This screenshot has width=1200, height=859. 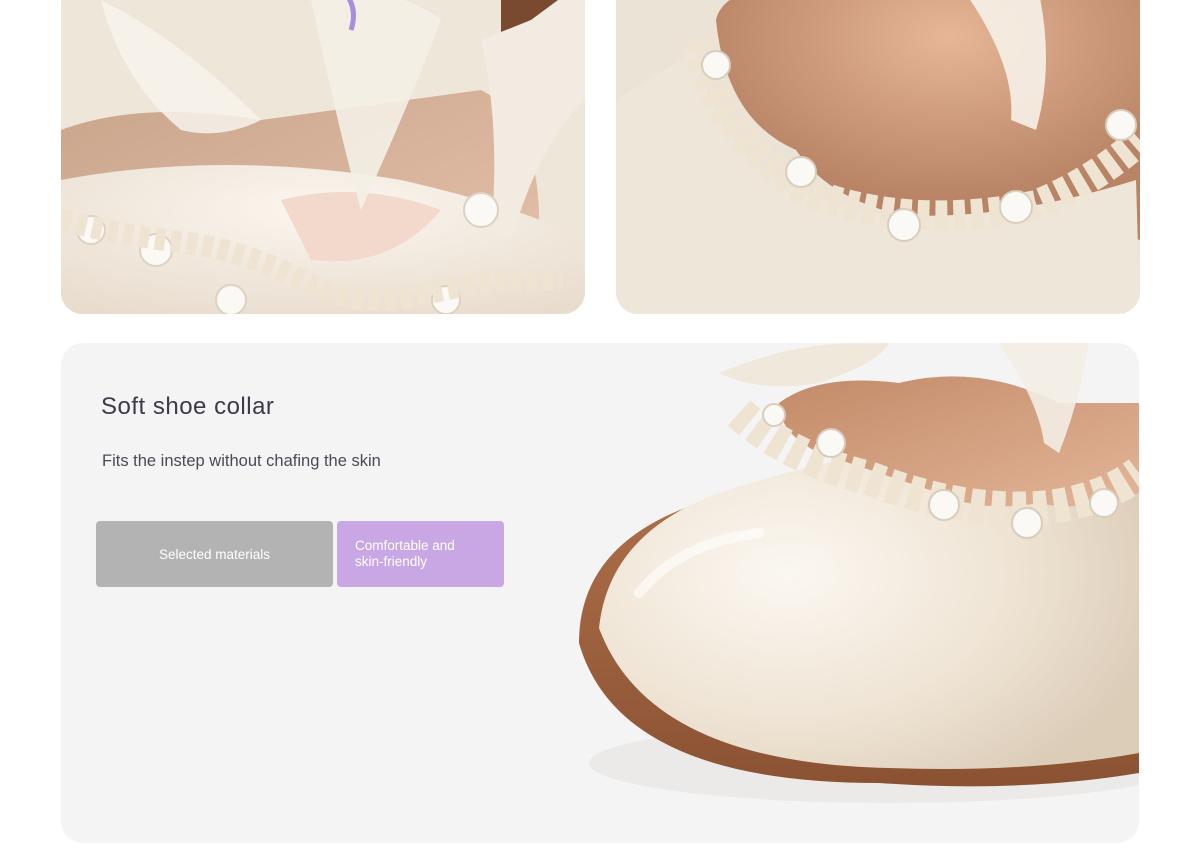 What do you see at coordinates (241, 461) in the screenshot?
I see `feature-subtitle: Fits the instep without chafing the skin` at bounding box center [241, 461].